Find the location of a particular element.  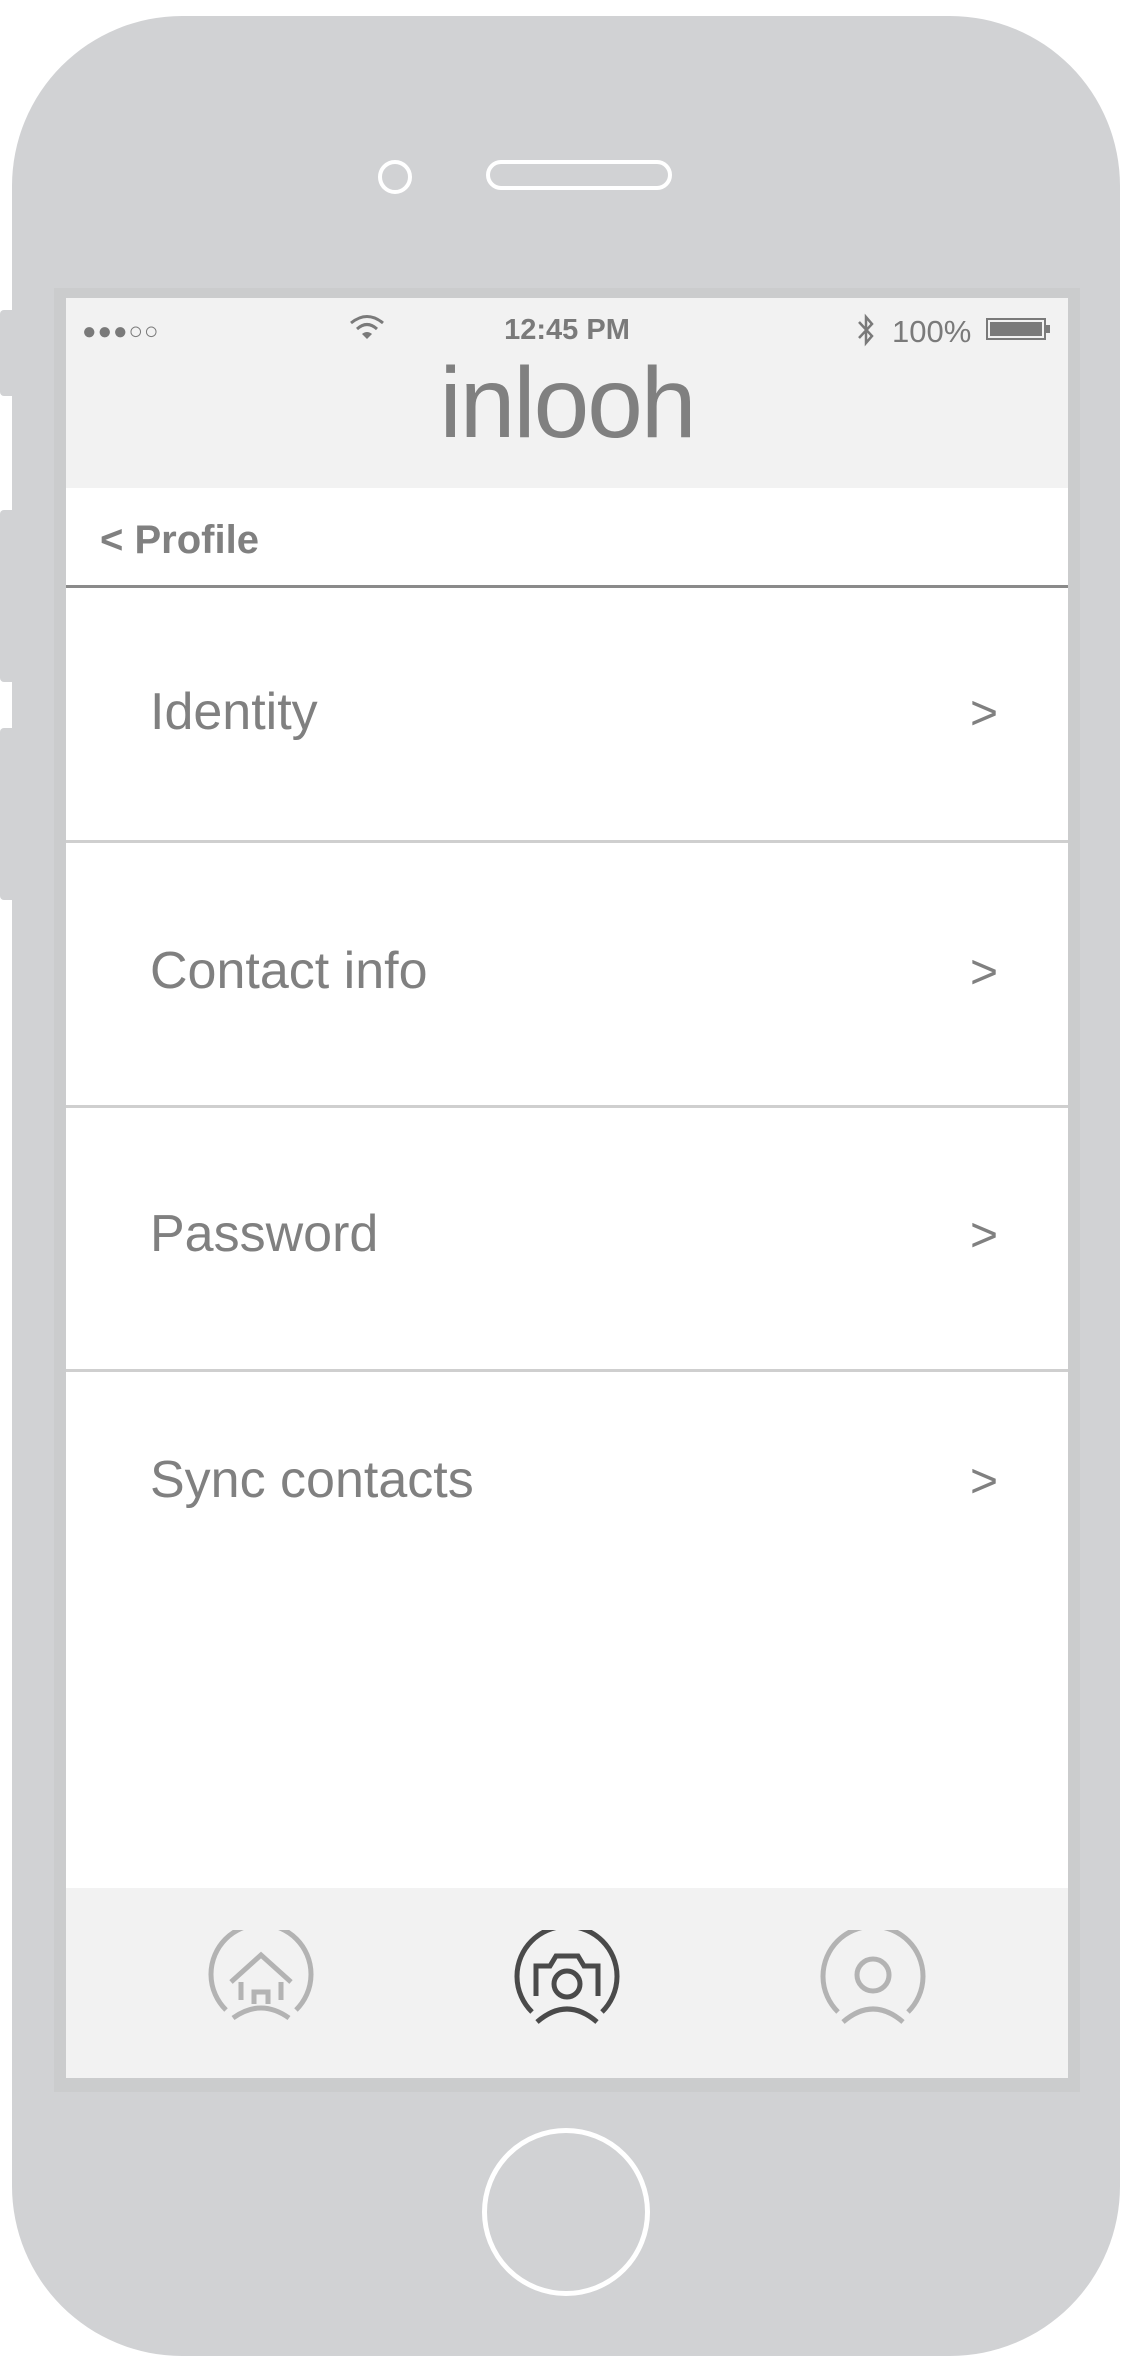

settings-row-sync-contacts: Sync contacts > is located at coordinates (567, 1502).